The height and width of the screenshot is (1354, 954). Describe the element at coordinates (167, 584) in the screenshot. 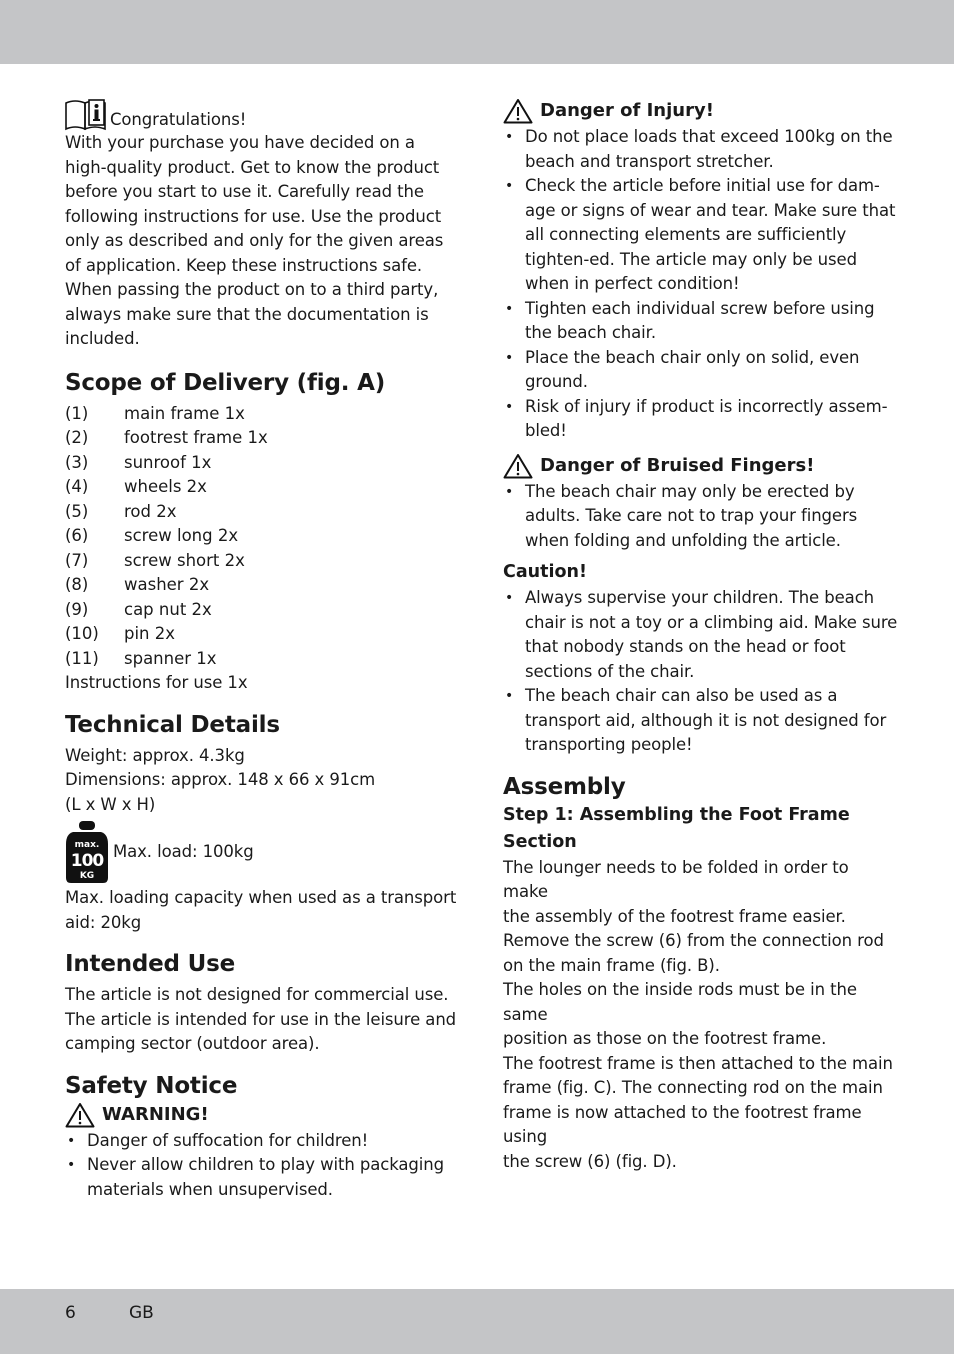

I see `item-text: washer 2x` at that location.